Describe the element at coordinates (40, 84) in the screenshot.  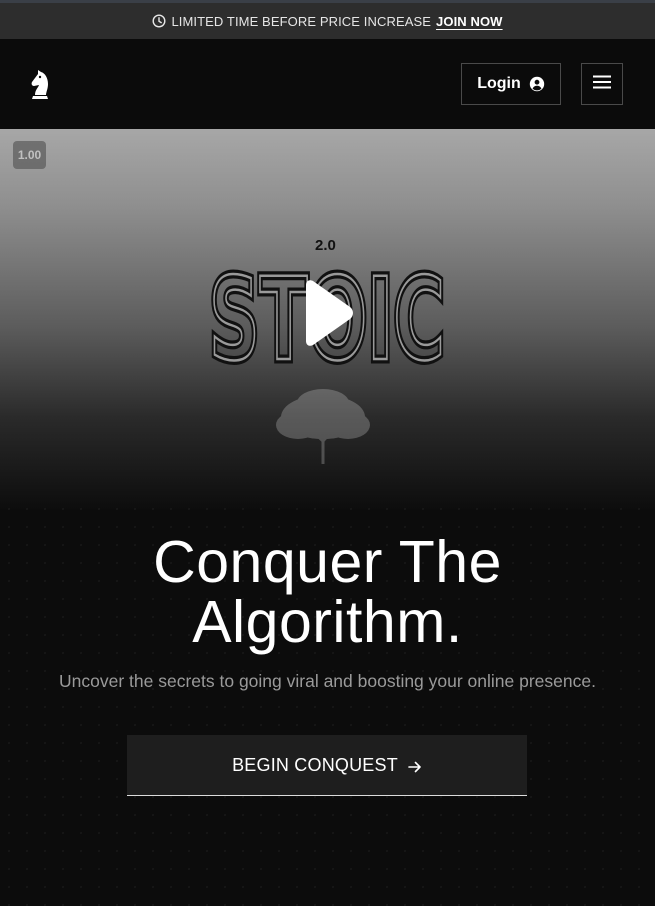
I see `chess-knight-icon` at that location.